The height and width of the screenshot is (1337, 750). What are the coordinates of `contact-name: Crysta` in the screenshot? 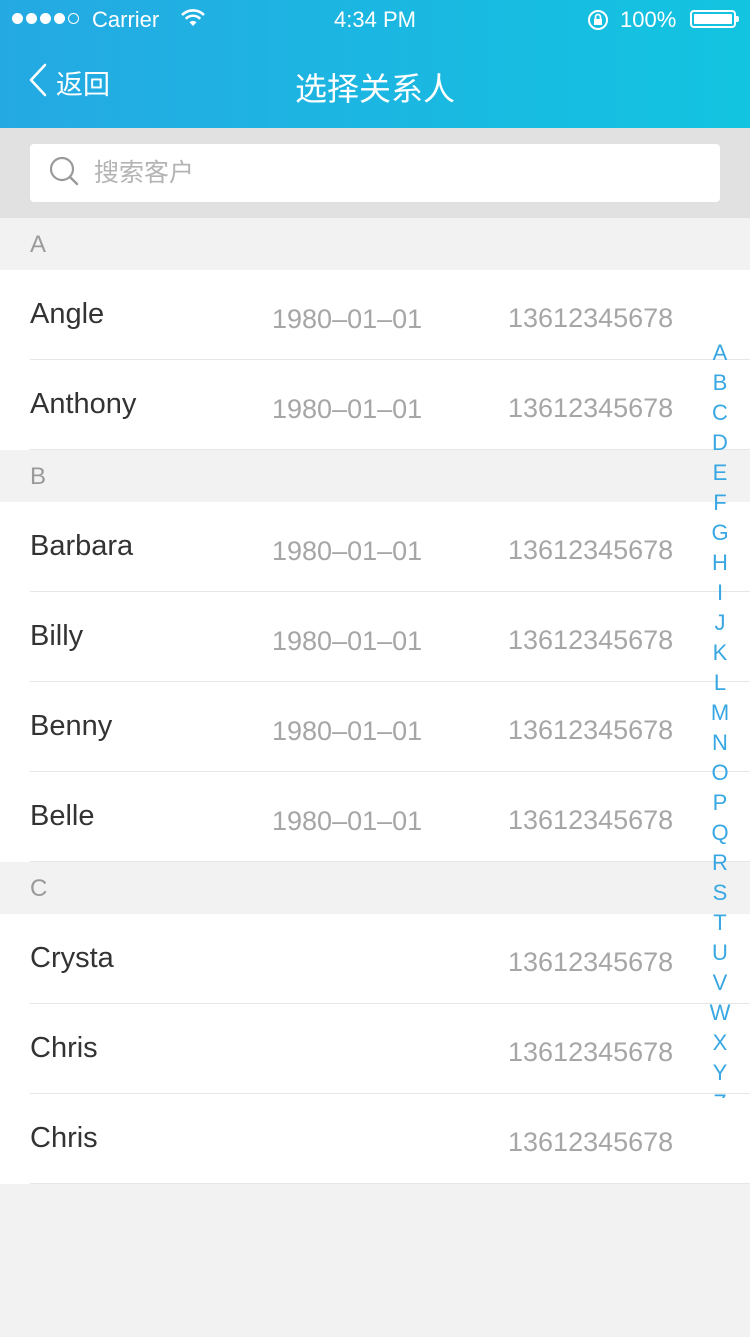 It's located at (72, 958).